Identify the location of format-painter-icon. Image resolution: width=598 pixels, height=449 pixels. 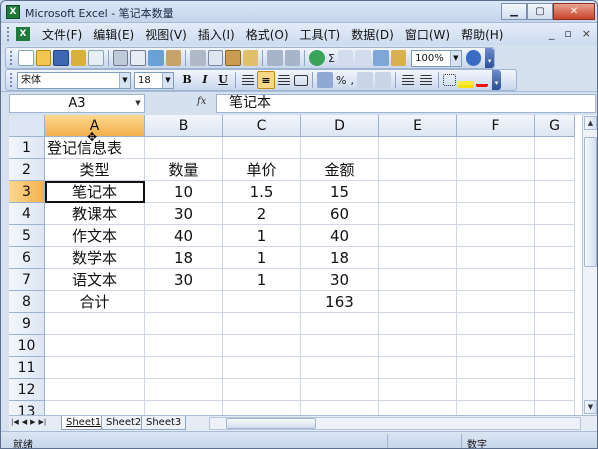
(250, 58).